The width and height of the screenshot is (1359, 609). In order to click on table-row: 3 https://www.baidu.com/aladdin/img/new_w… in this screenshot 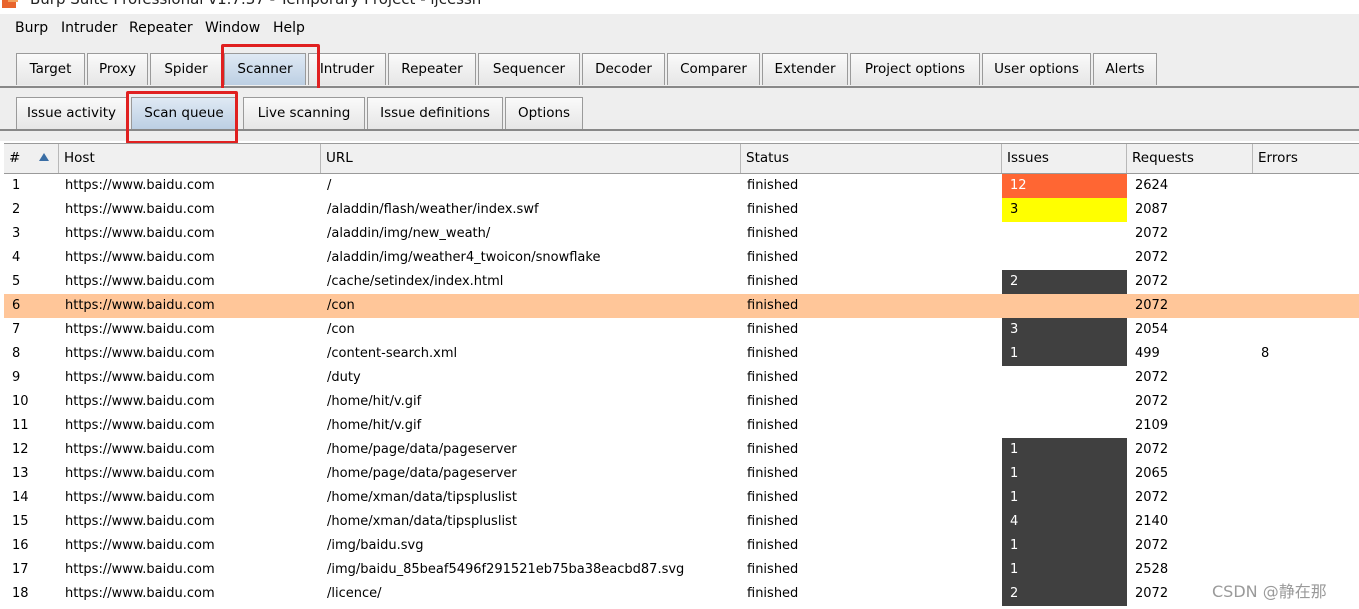, I will do `click(681, 234)`.